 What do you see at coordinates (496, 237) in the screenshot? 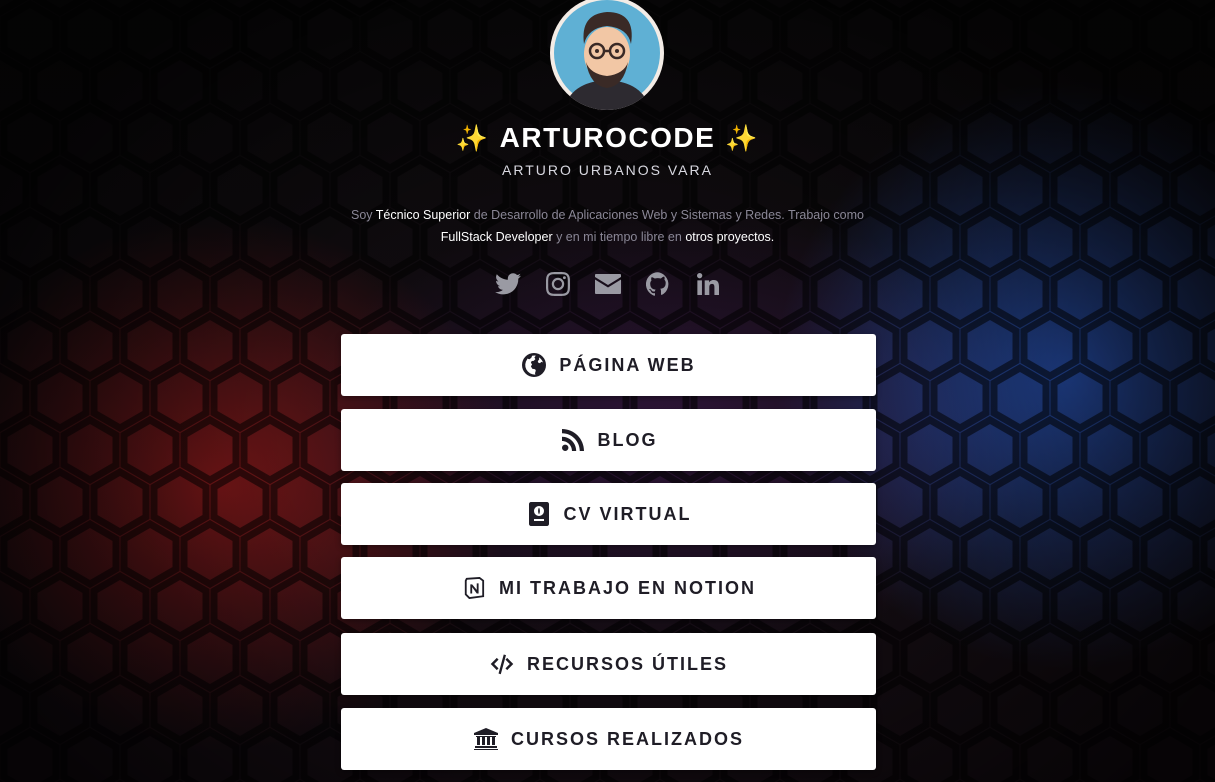
I see `bio-highlight: FullStack Developer` at bounding box center [496, 237].